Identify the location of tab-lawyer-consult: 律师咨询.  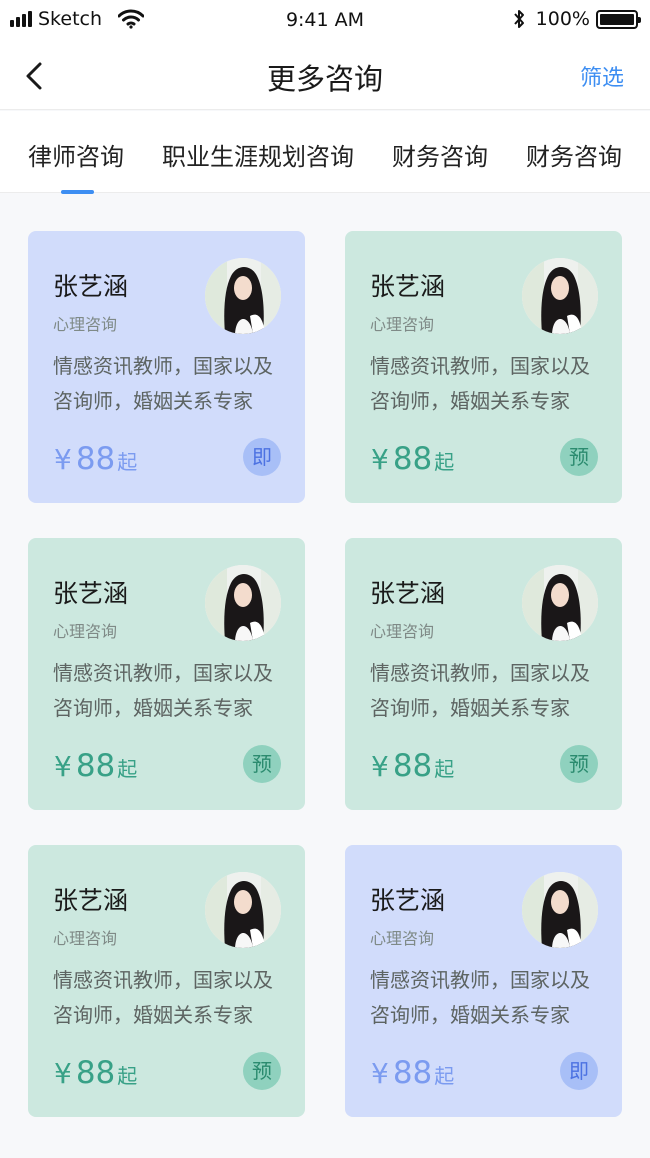
(76, 154).